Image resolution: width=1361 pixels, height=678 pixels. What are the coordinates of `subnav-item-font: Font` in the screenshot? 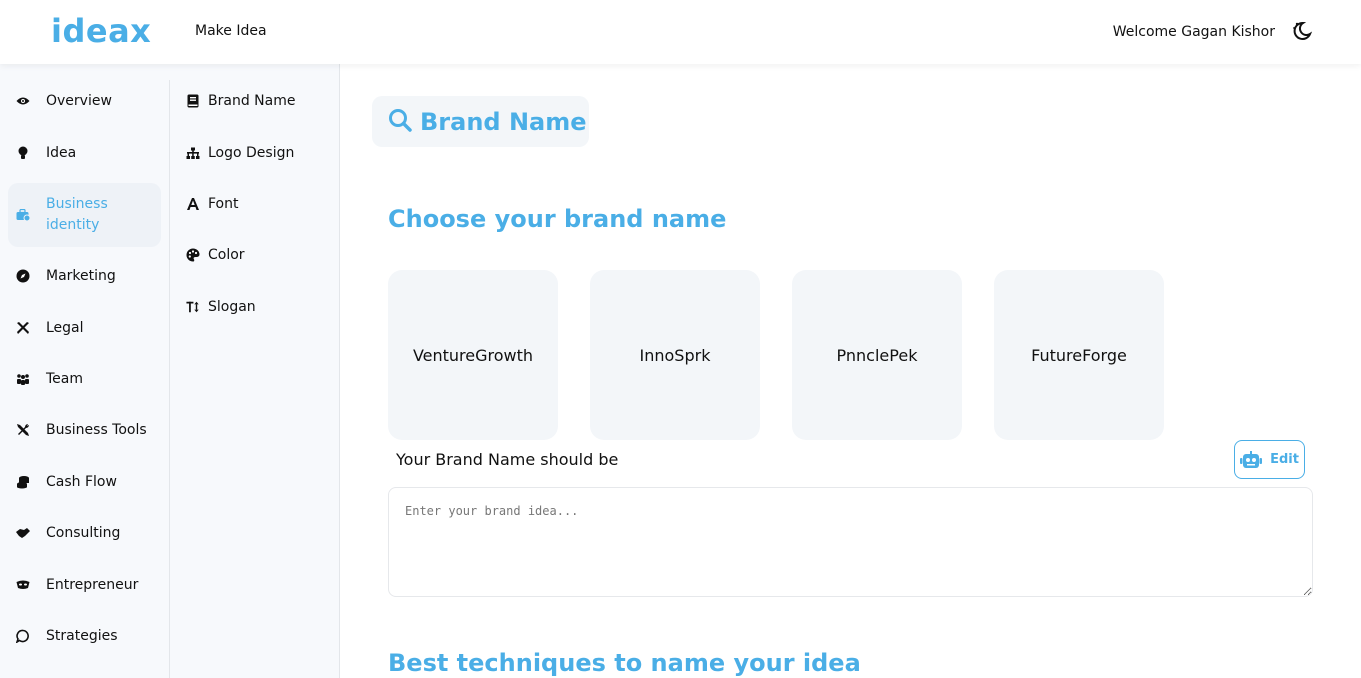 It's located at (212, 204).